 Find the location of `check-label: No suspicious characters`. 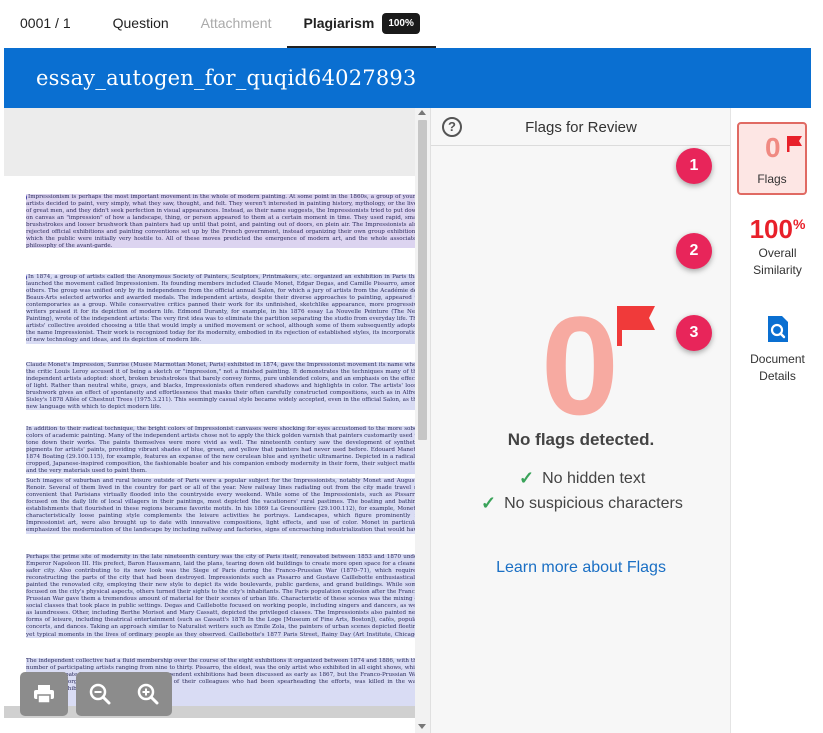

check-label: No suspicious characters is located at coordinates (593, 503).